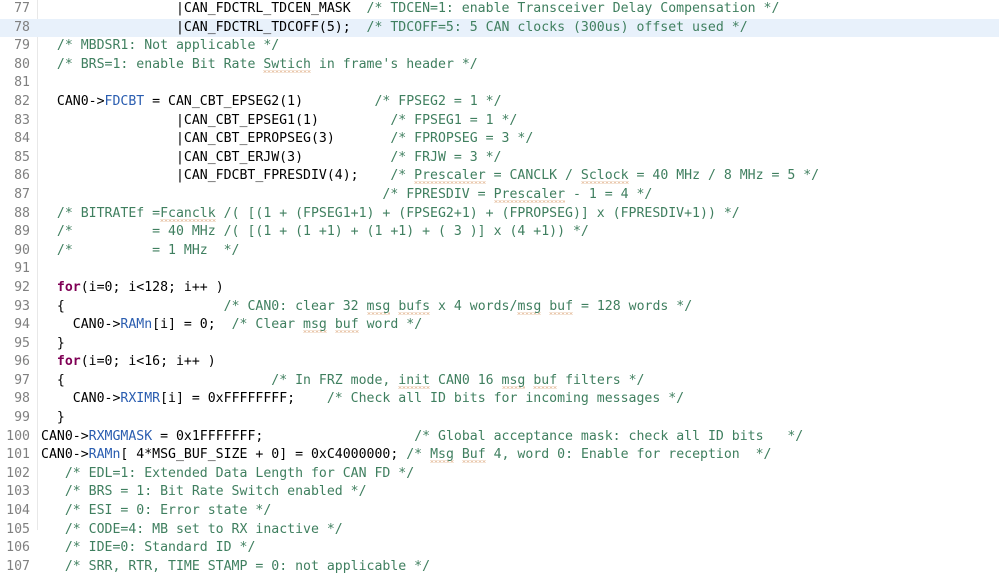 Image resolution: width=999 pixels, height=576 pixels. What do you see at coordinates (68, 362) in the screenshot?
I see `code-keyword: for` at bounding box center [68, 362].